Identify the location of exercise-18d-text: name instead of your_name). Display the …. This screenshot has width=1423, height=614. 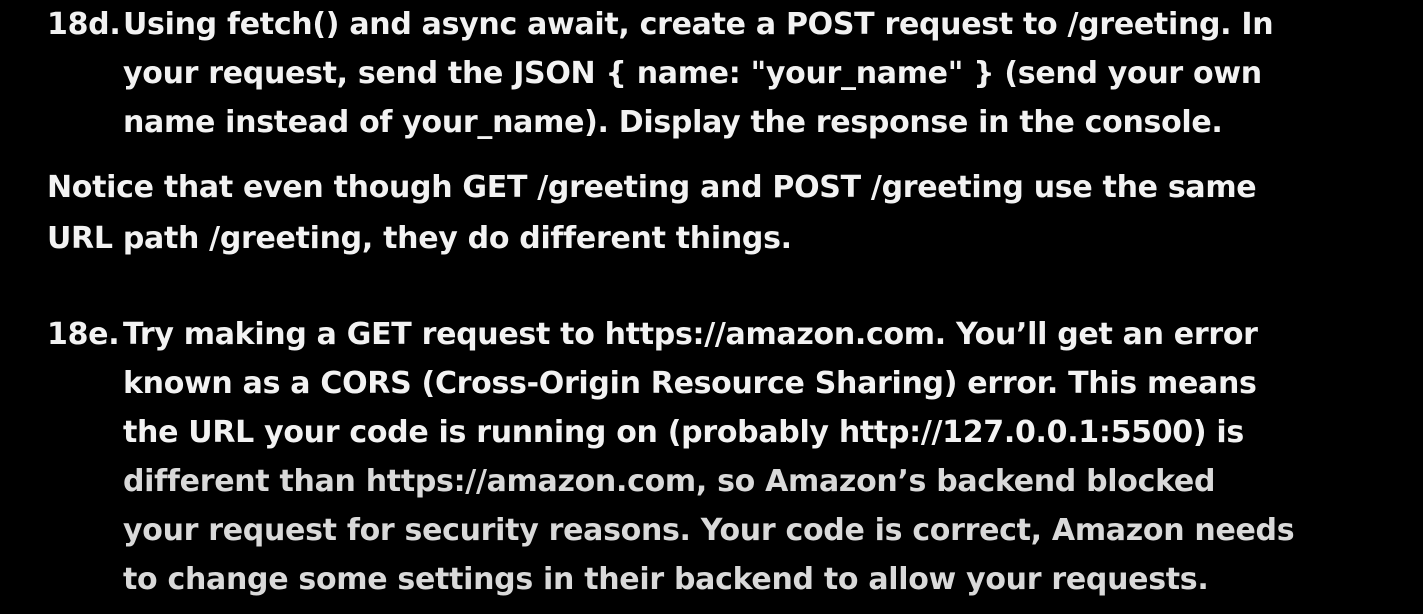
(673, 122).